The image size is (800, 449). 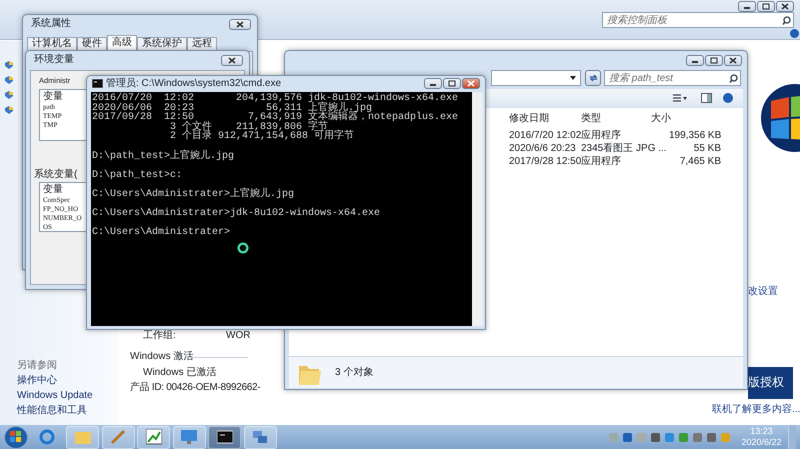 I want to click on clock-time: 13:23, so click(x=761, y=431).